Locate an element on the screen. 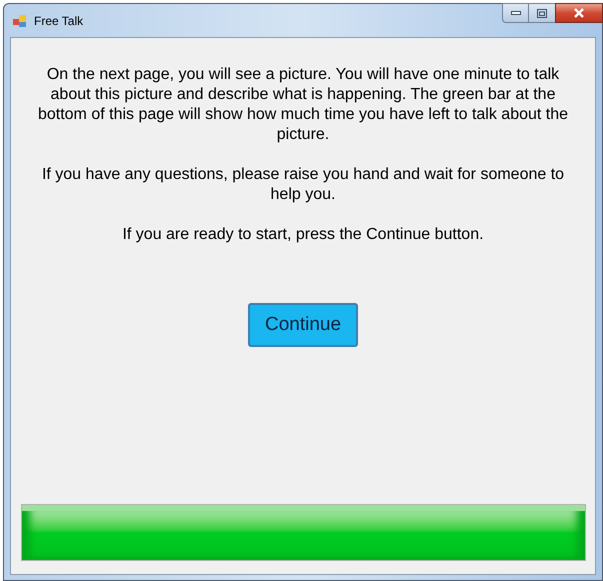 The height and width of the screenshot is (581, 603). minimize-icon is located at coordinates (515, 13).